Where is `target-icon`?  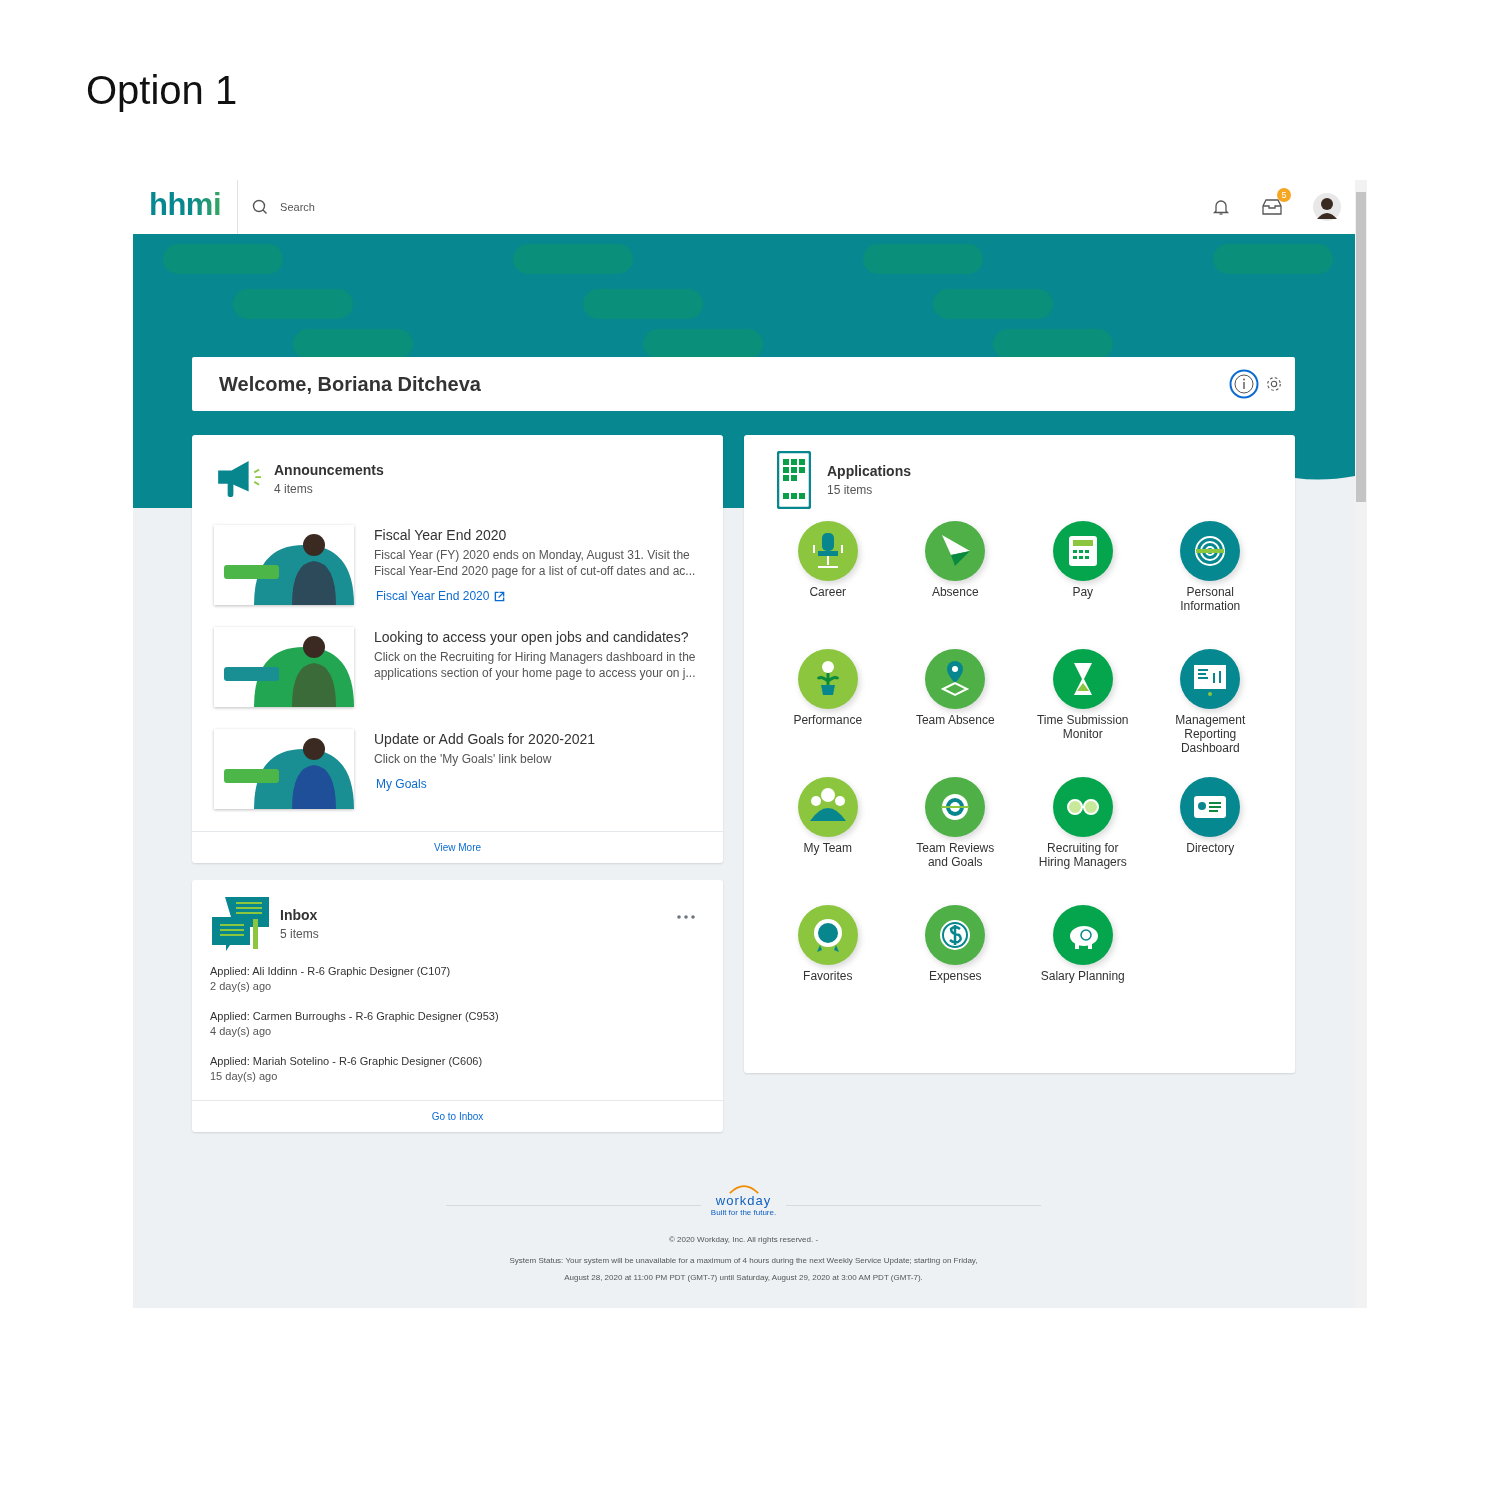
target-icon is located at coordinates (955, 807).